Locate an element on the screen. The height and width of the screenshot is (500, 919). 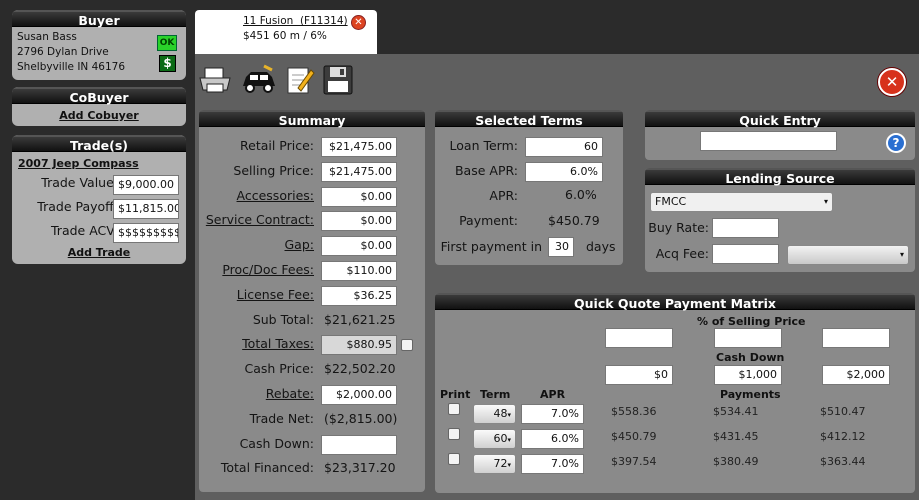
apr-input-0: 7.0% is located at coordinates (552, 414).